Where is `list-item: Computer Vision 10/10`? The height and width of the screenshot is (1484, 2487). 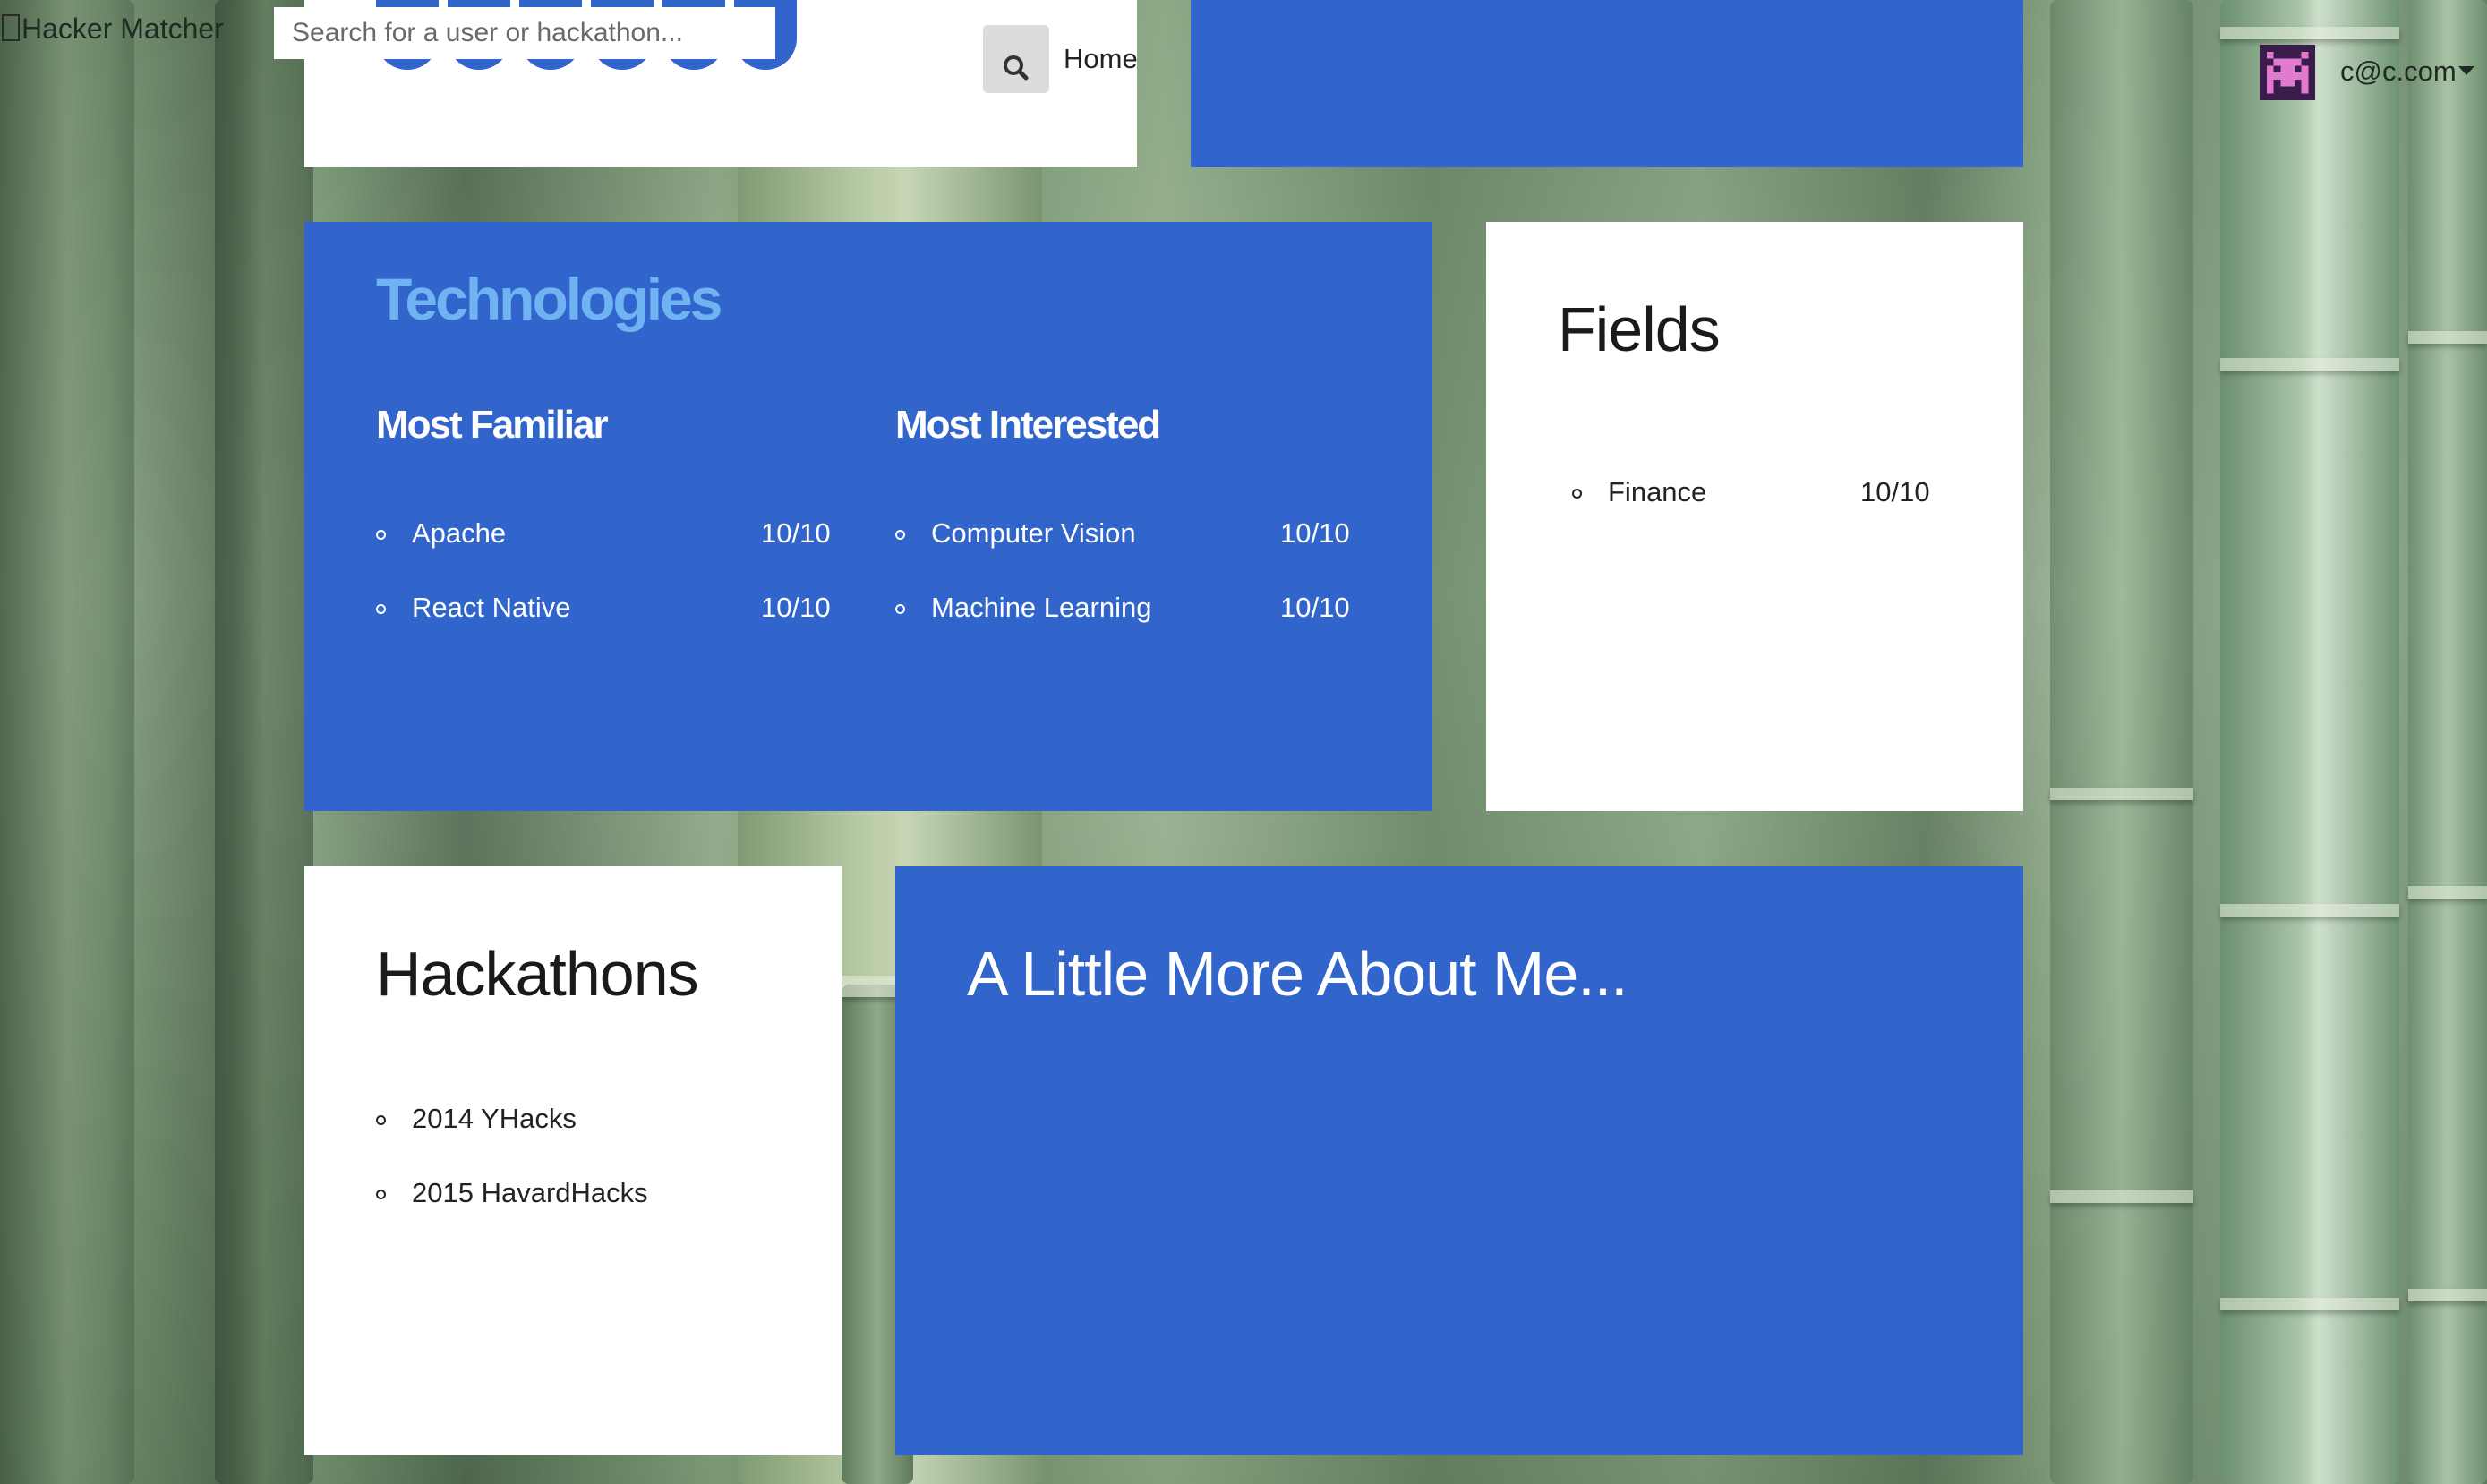 list-item: Computer Vision 10/10 is located at coordinates (1128, 535).